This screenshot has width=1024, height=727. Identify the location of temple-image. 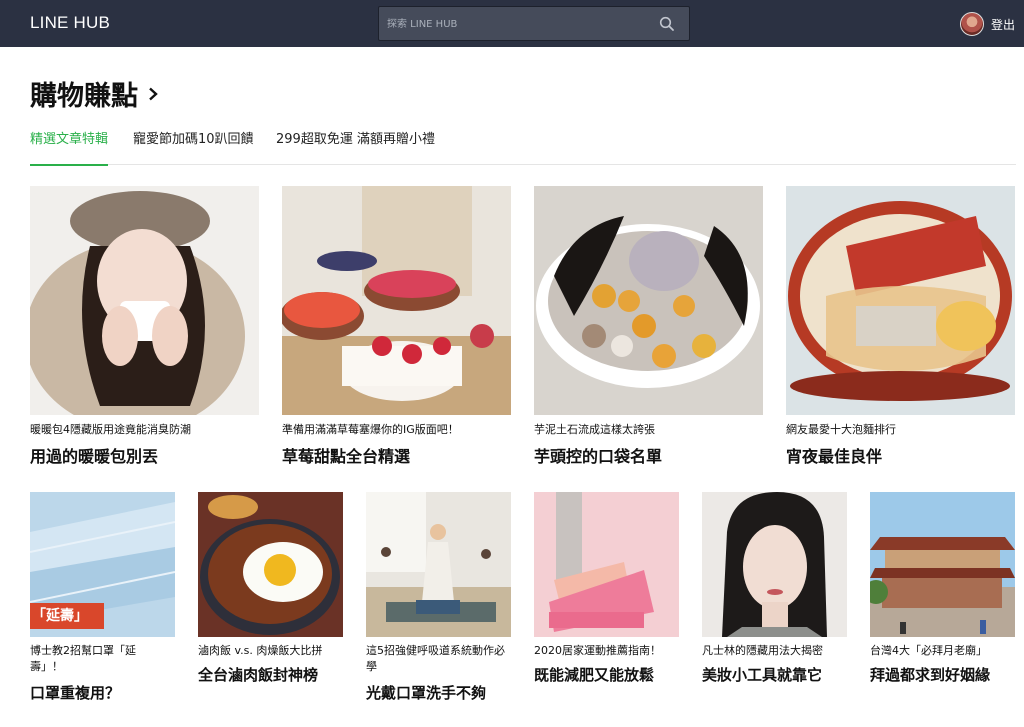
(942, 564).